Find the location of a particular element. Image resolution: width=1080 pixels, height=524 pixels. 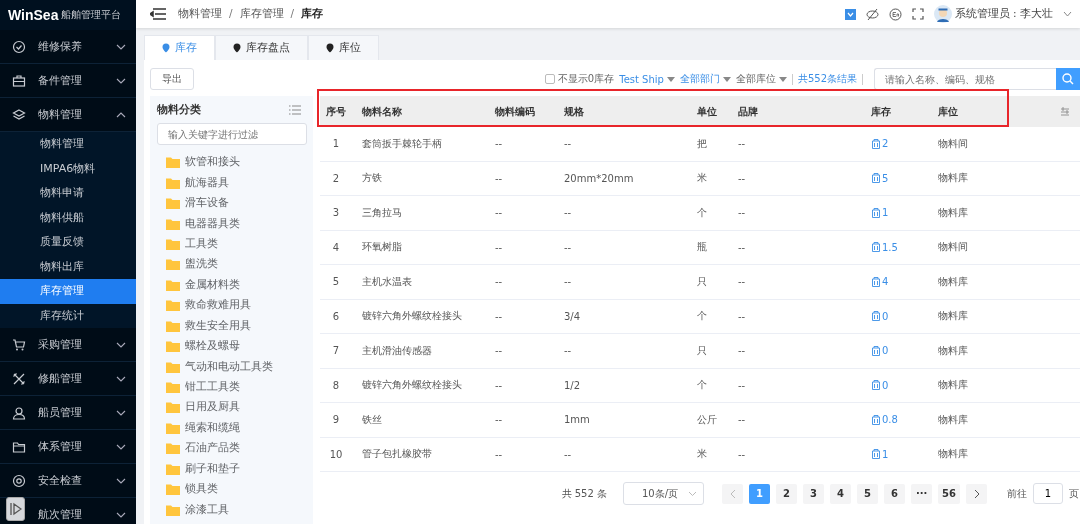

stock-link: 1.5 is located at coordinates (890, 247).